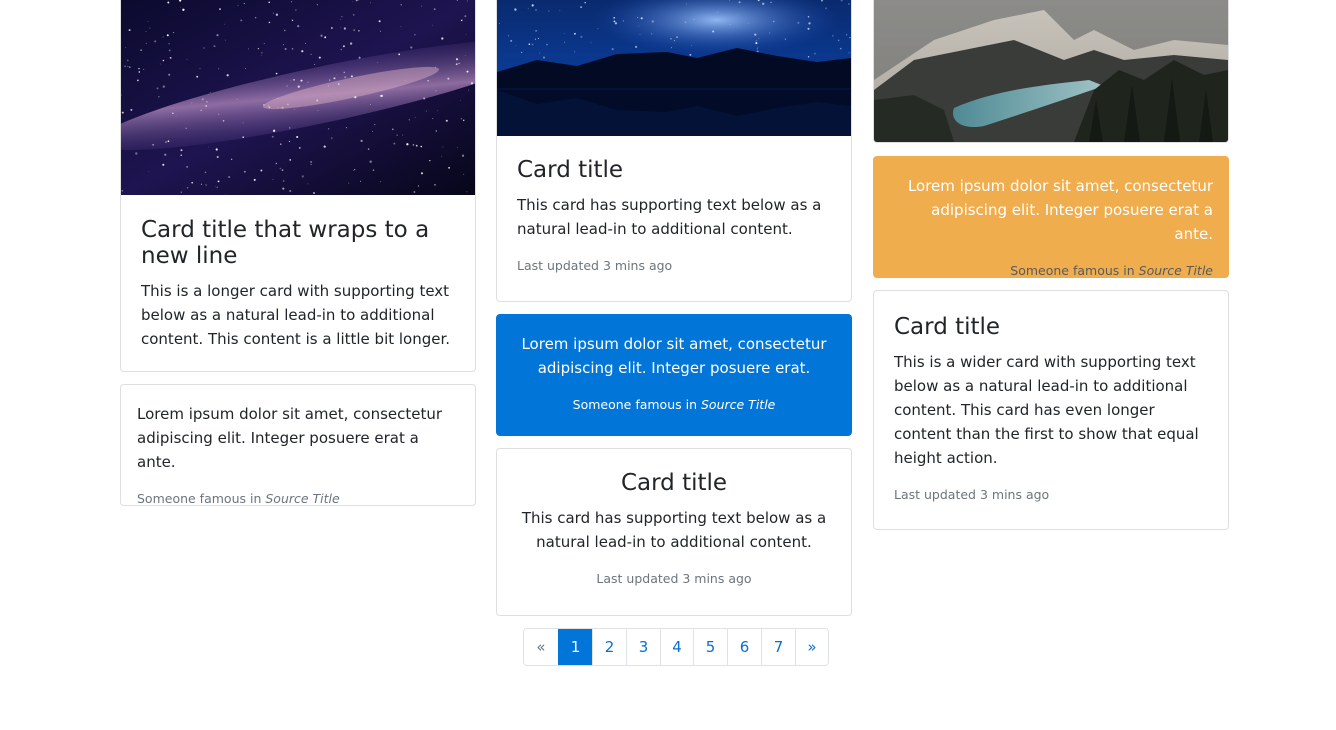 The image size is (1336, 730). I want to click on pagination: « 1 2 3 4 5 6 7 », so click(676, 647).